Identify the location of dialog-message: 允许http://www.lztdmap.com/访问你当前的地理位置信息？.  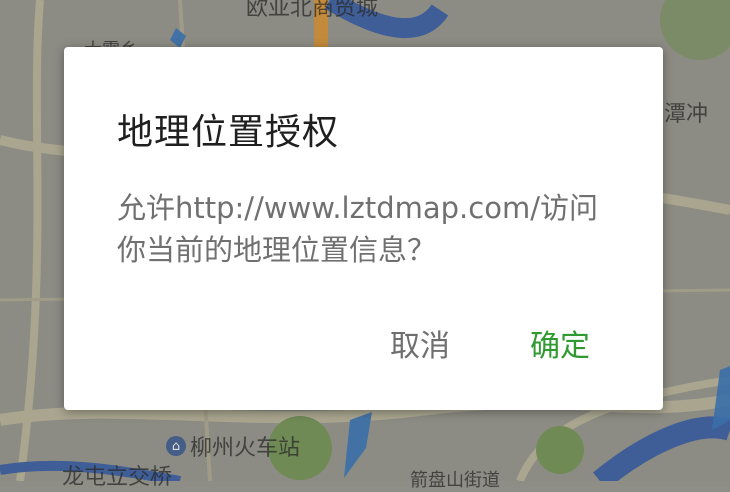
(357, 229).